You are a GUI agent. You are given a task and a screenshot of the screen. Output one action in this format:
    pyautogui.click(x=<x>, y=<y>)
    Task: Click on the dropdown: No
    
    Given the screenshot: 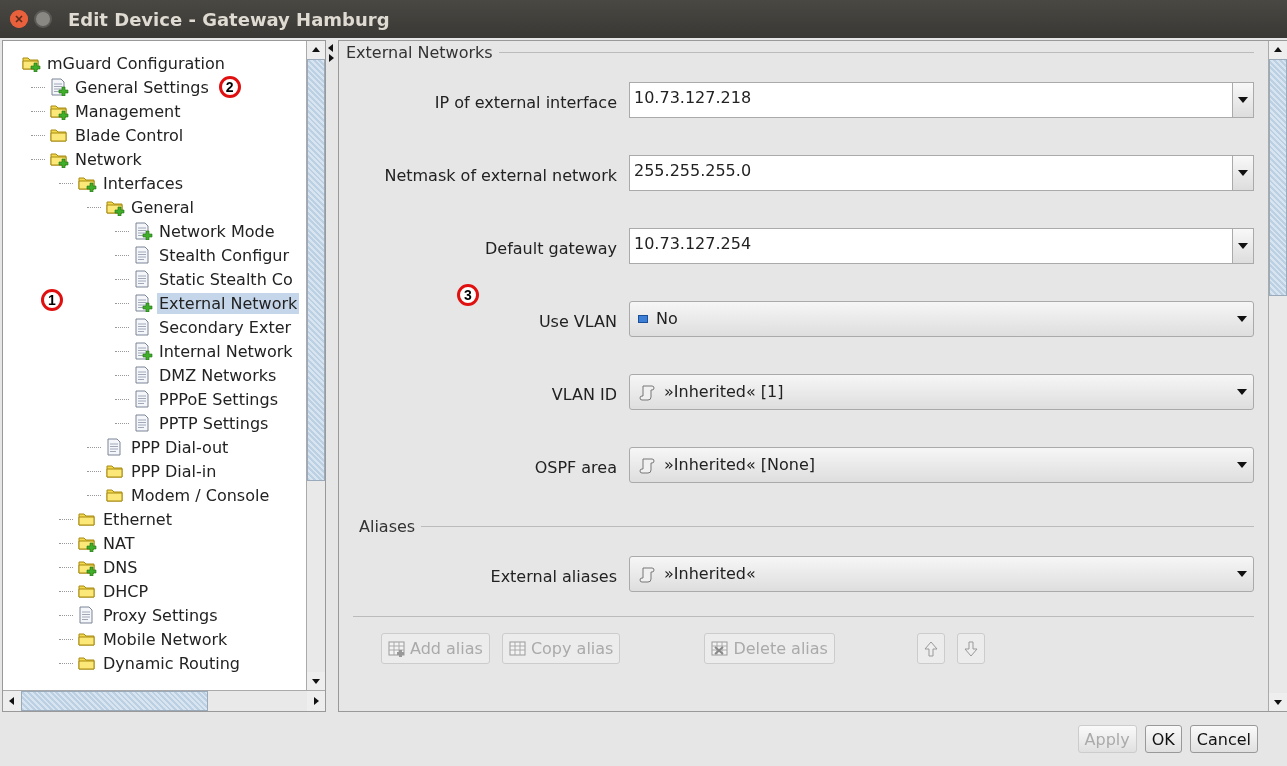 What is the action you would take?
    pyautogui.click(x=941, y=318)
    